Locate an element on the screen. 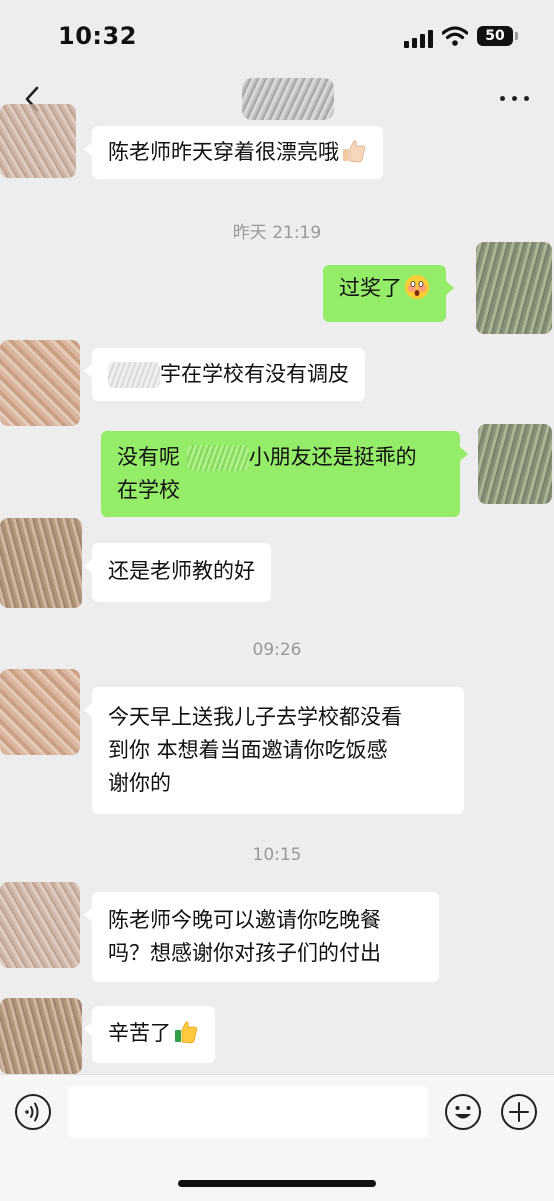 The height and width of the screenshot is (1201, 554). message-text: 宇在学校有没有调皮 is located at coordinates (254, 374).